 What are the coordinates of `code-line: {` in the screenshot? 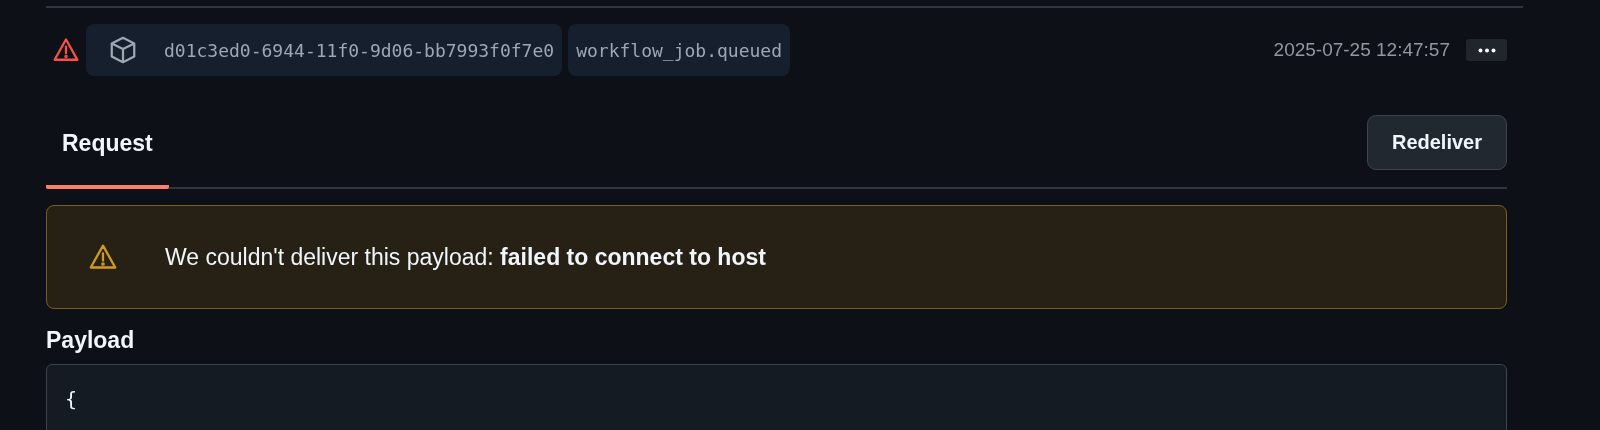 It's located at (72, 399).